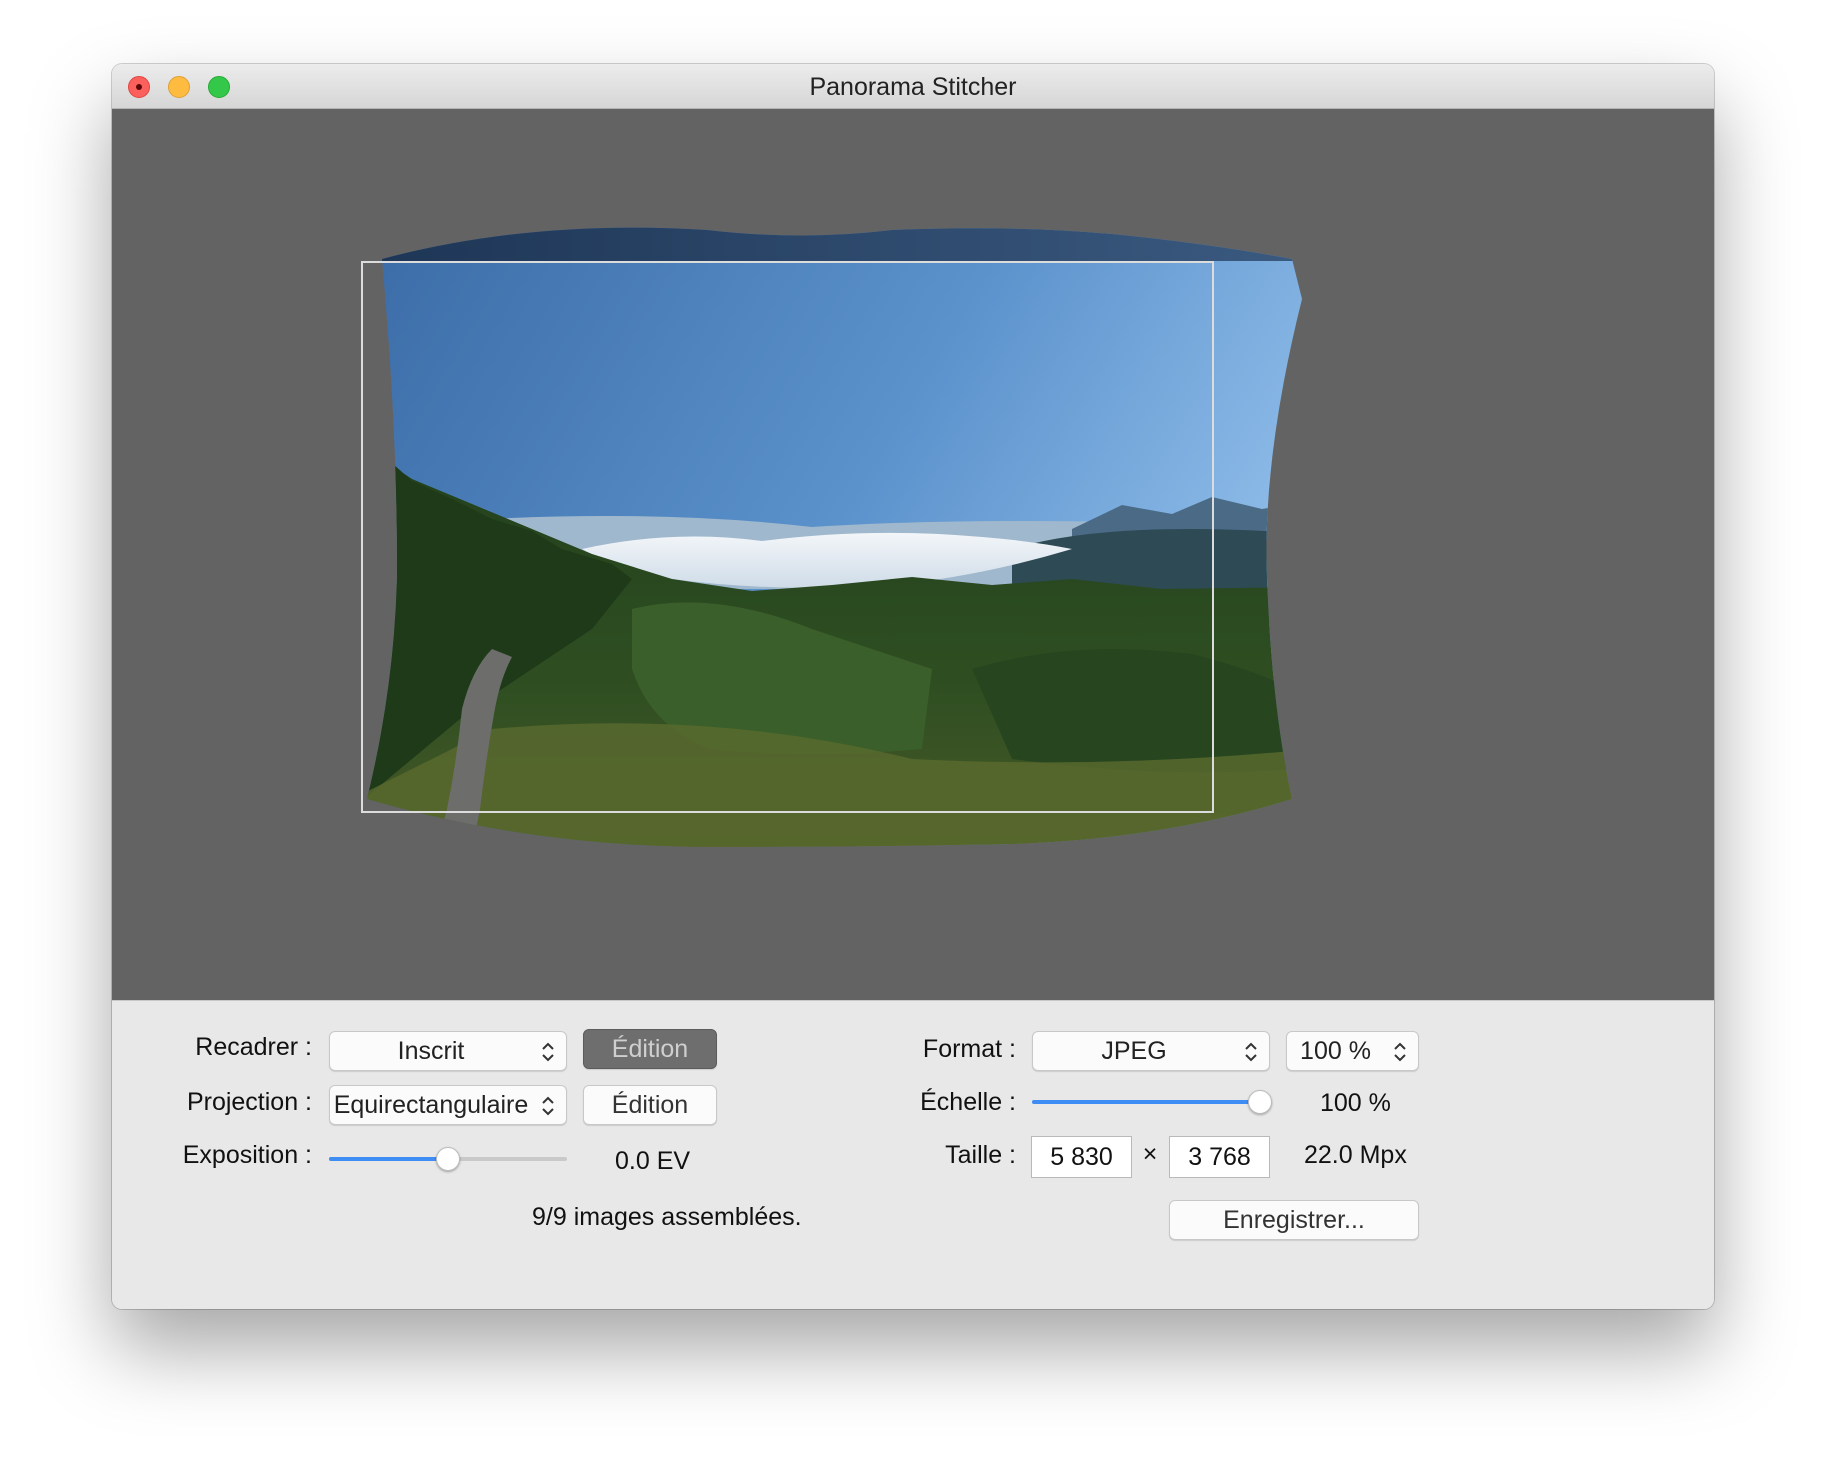  Describe the element at coordinates (1335, 1051) in the screenshot. I see `quality-popup-value: 100 %` at that location.